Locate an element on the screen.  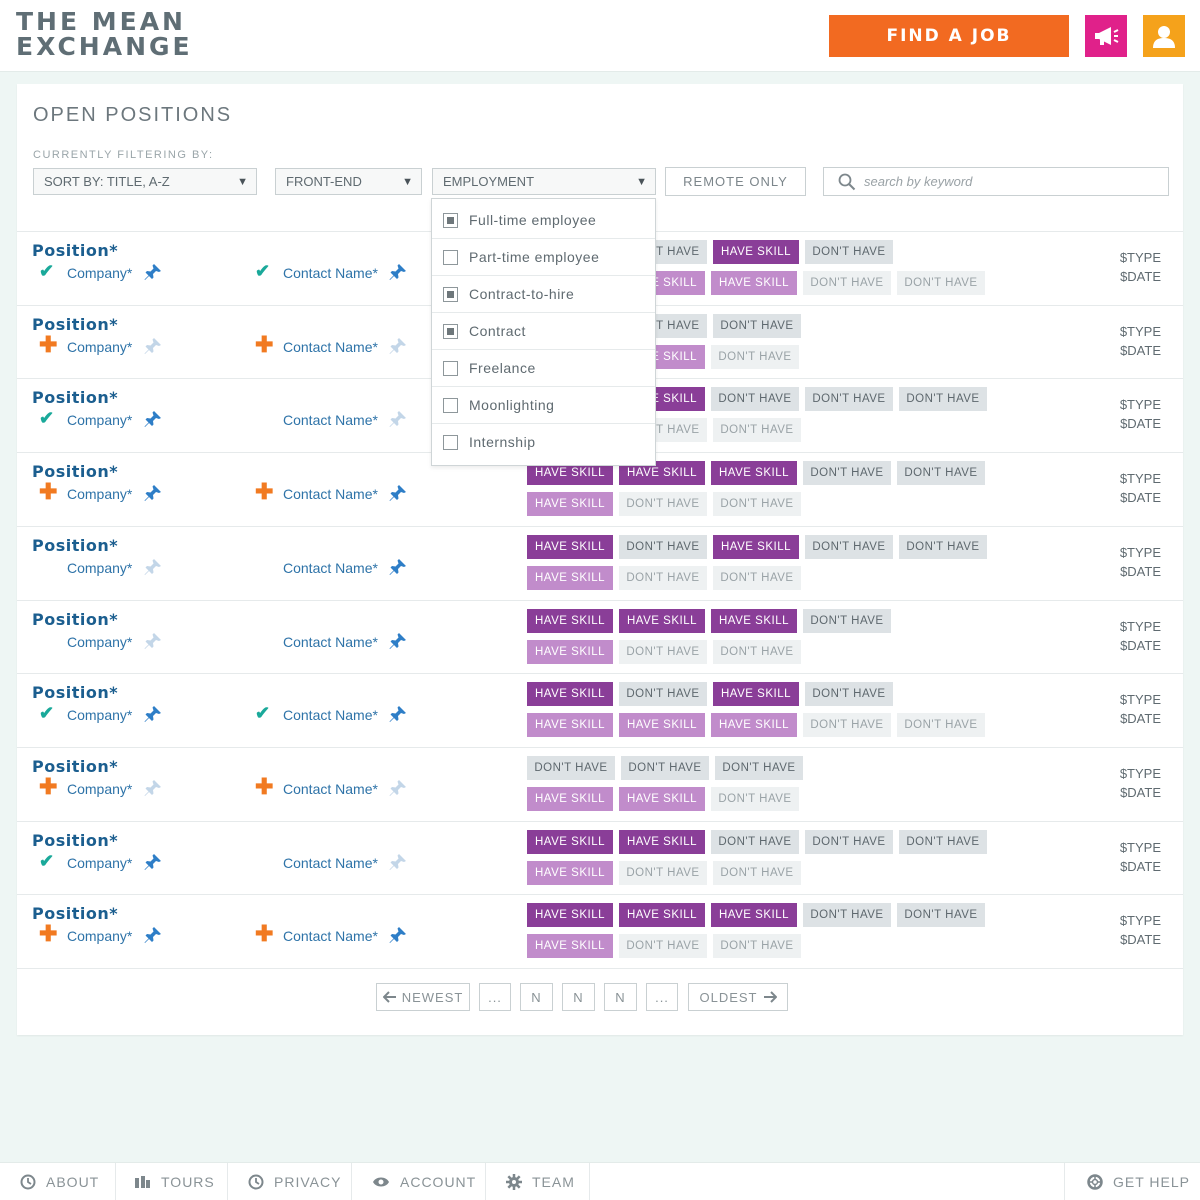
announcements-button is located at coordinates (1106, 36).